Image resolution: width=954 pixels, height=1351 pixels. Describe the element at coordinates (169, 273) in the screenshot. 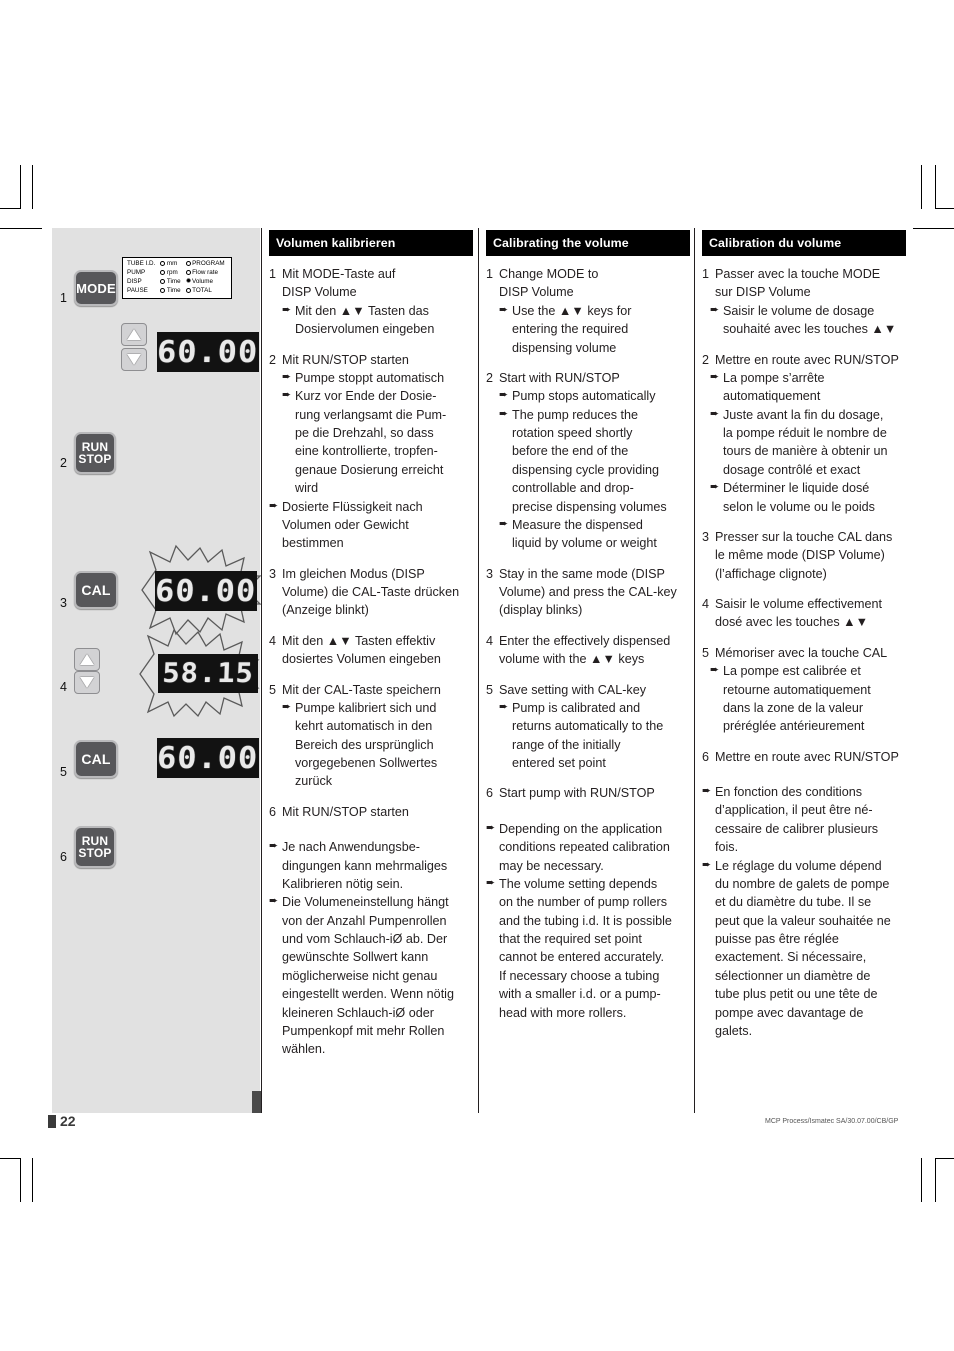

I see `mode-legend-option: rpm` at that location.